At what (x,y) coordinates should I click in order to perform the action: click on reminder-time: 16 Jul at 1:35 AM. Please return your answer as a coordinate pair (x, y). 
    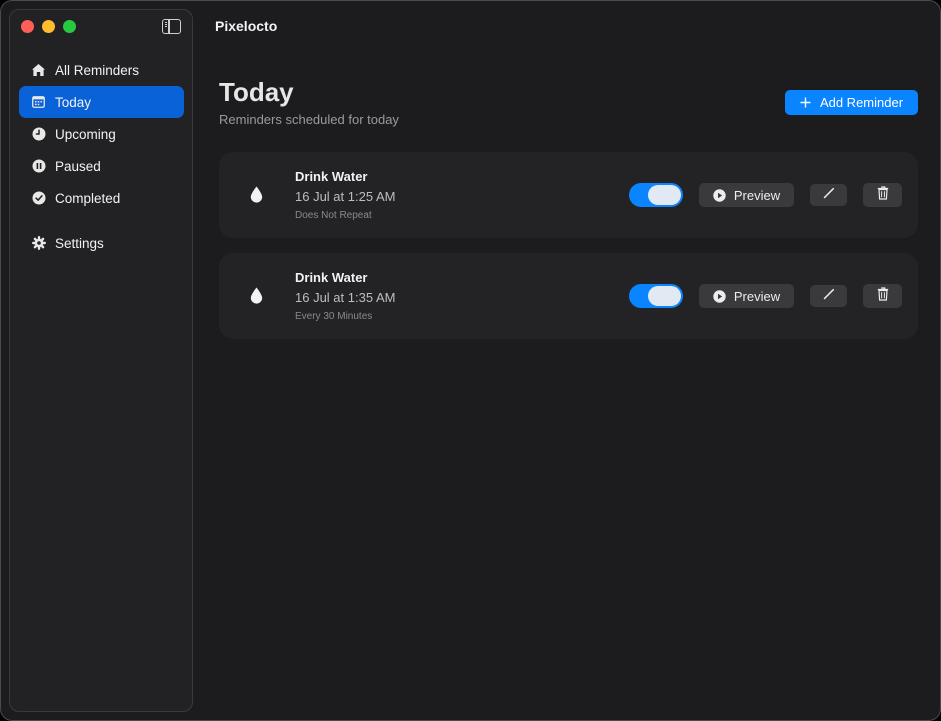
    Looking at the image, I should click on (345, 297).